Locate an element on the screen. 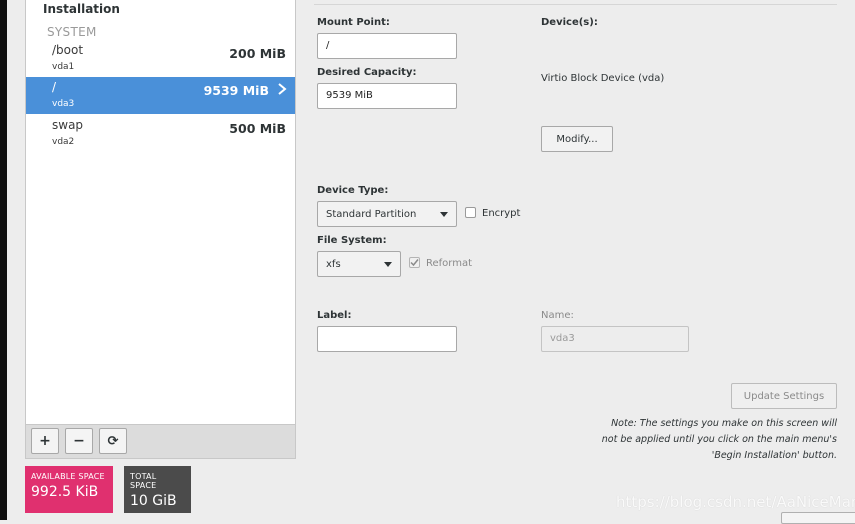 The height and width of the screenshot is (524, 855). label-field-label: Label: is located at coordinates (334, 315).